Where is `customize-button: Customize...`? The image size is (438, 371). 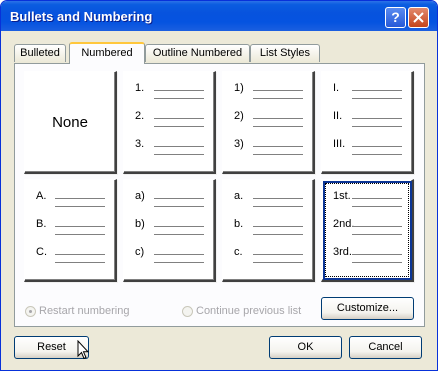
customize-button: Customize... is located at coordinates (367, 308).